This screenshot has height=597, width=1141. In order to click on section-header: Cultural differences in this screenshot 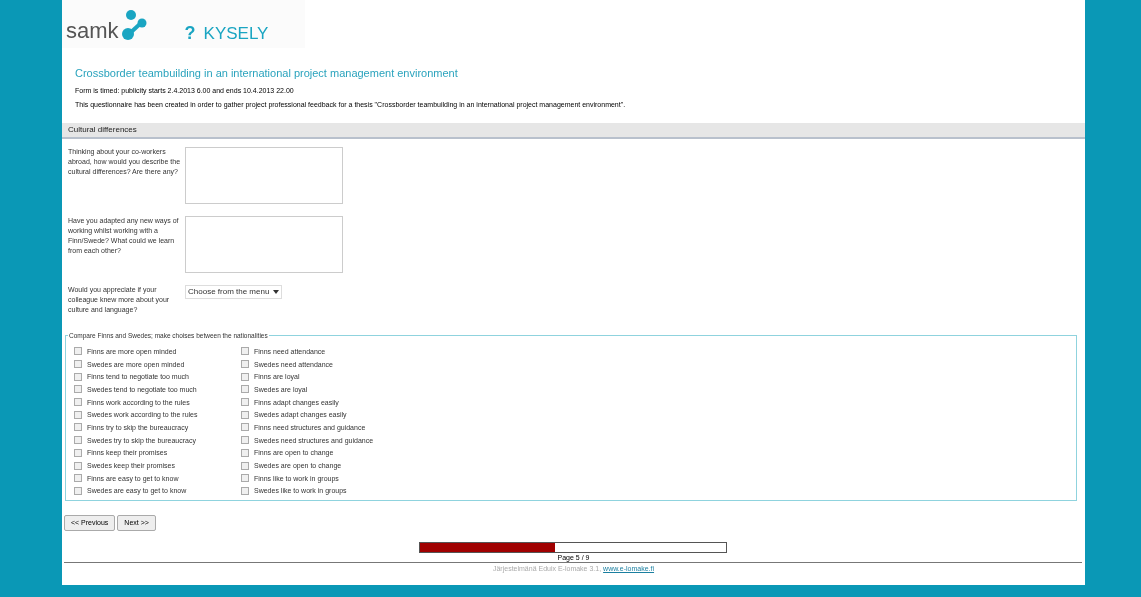, I will do `click(573, 131)`.